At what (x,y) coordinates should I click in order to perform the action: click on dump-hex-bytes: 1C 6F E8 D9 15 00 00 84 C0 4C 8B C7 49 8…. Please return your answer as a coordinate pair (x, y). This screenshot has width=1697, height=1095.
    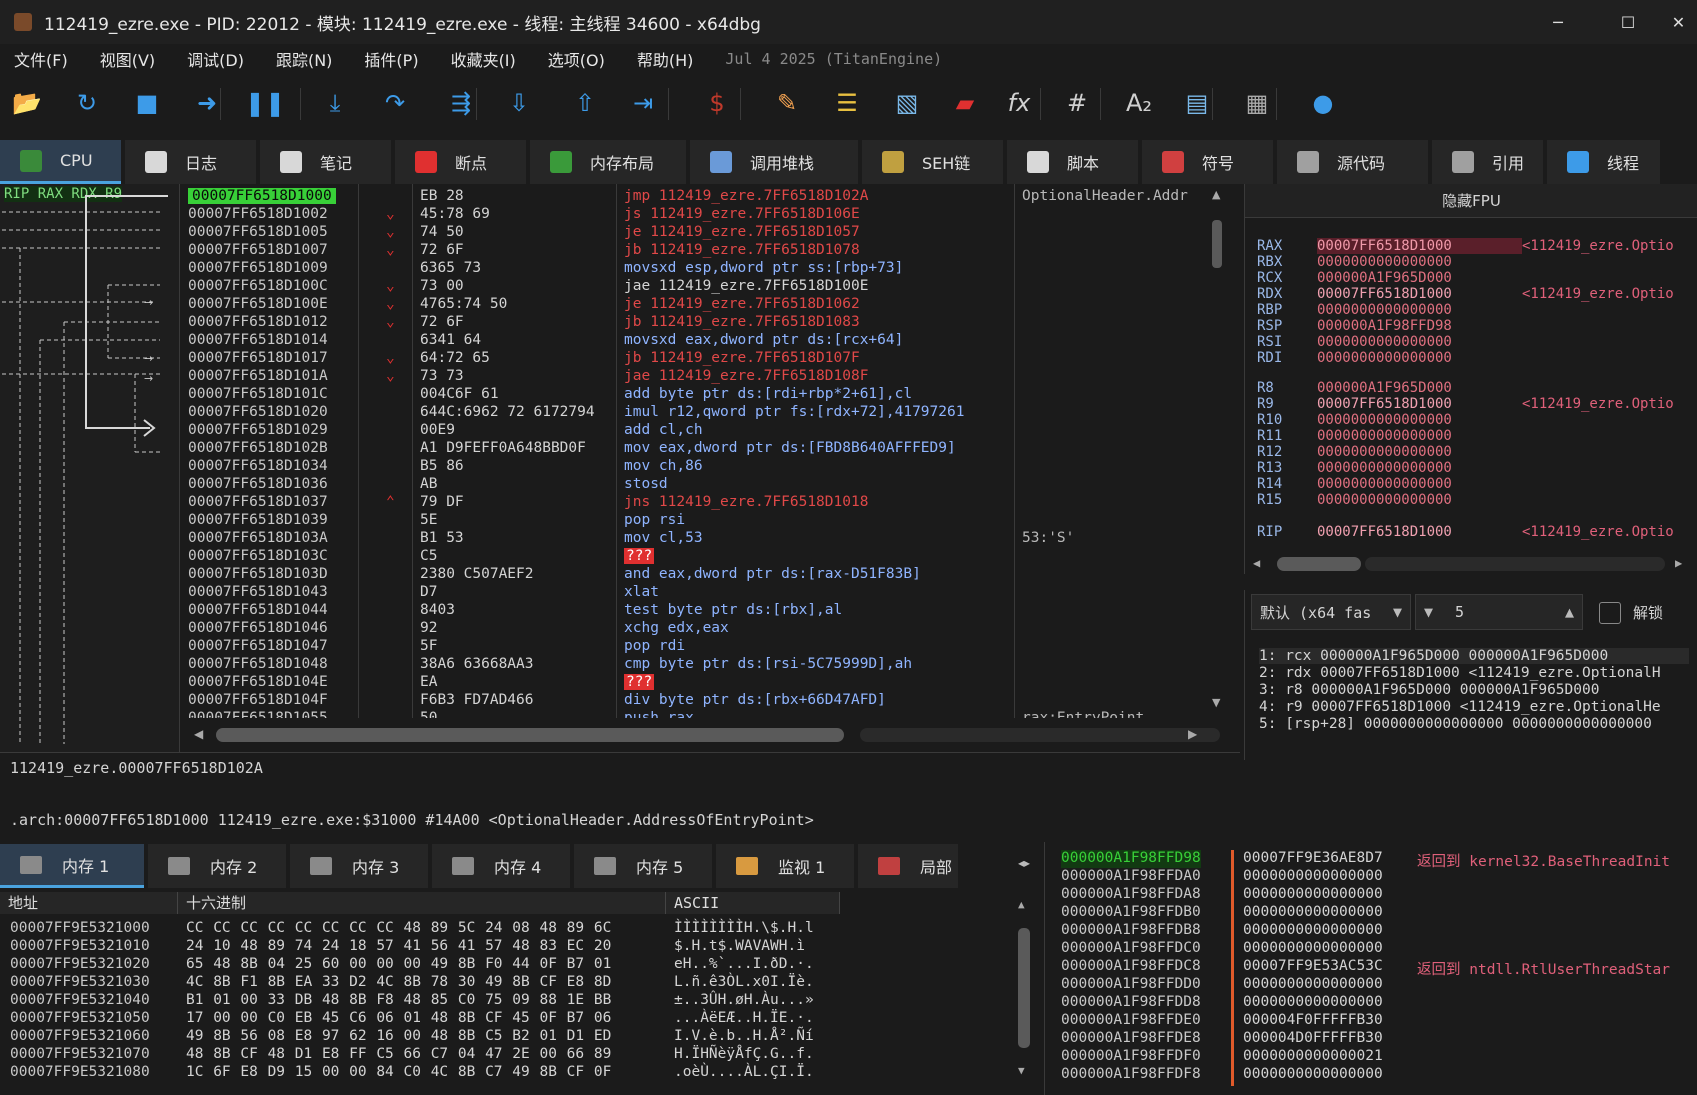
    Looking at the image, I should click on (398, 1073).